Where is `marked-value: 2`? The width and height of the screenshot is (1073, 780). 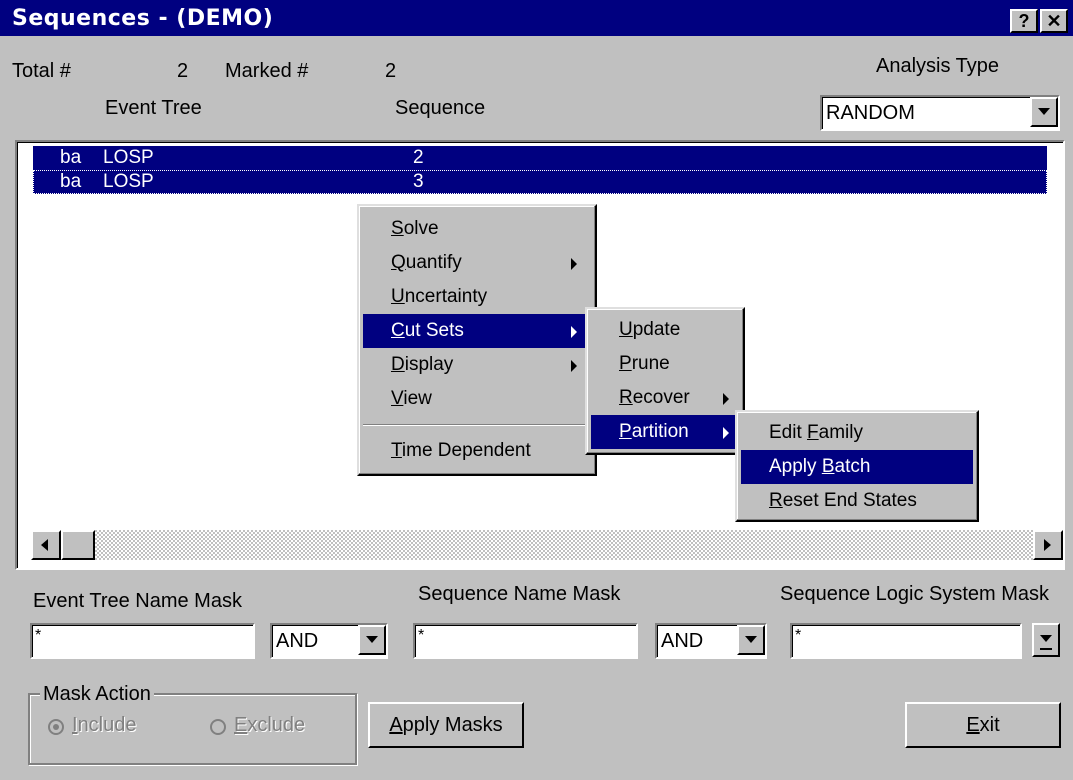
marked-value: 2 is located at coordinates (391, 71).